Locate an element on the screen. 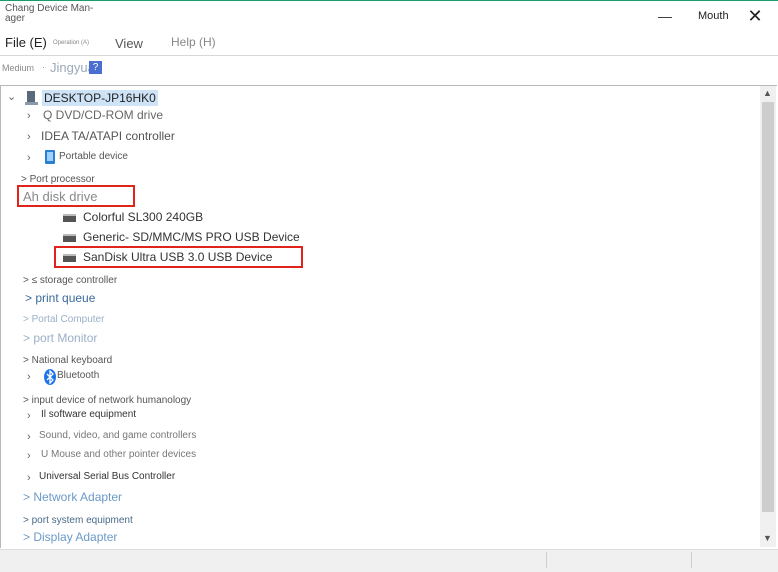  tree-item-system: > port system equipment is located at coordinates (78, 519).